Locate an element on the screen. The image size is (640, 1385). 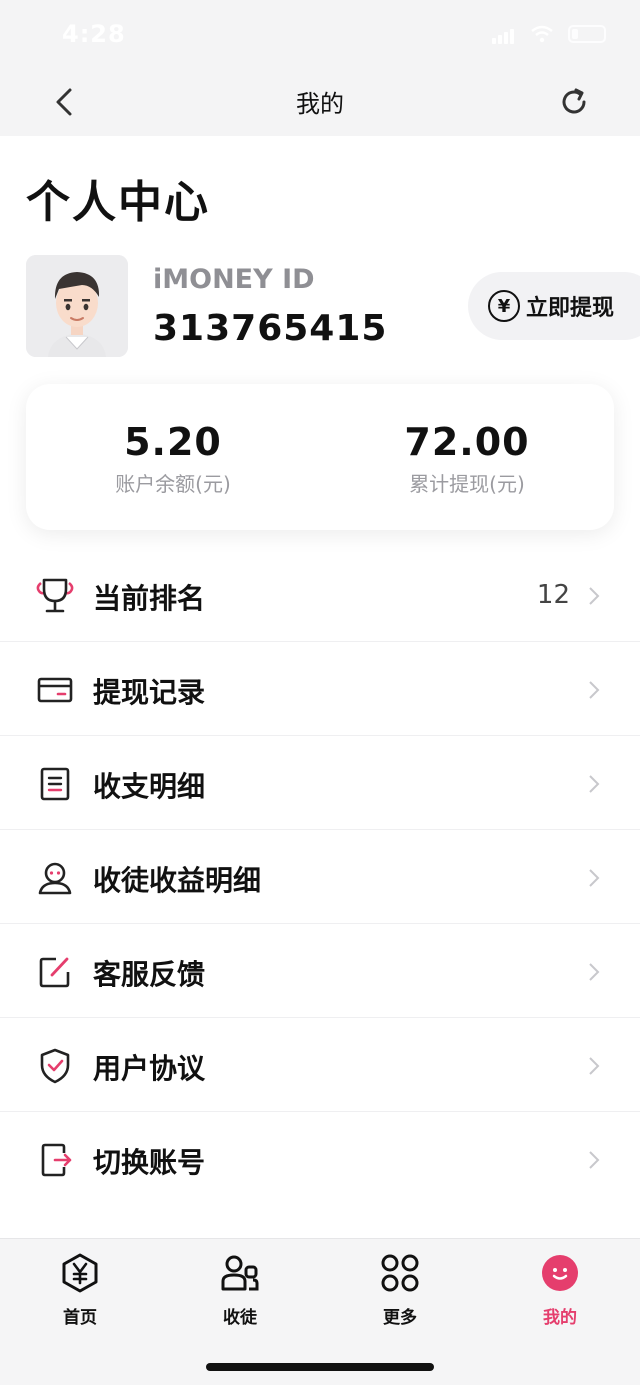
tab-label: 收徒 is located at coordinates (240, 1318).